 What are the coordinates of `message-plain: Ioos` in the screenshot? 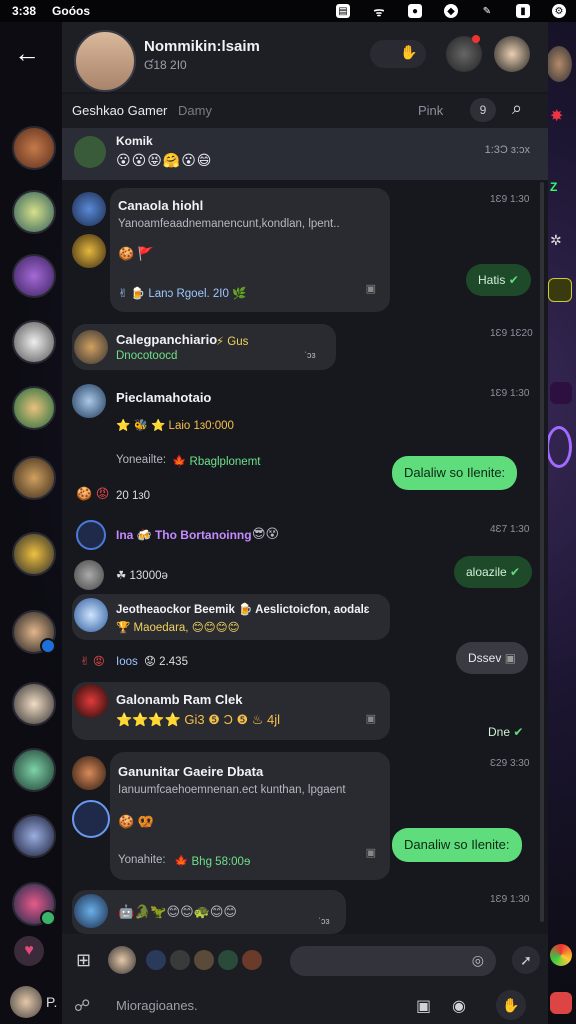 It's located at (127, 662).